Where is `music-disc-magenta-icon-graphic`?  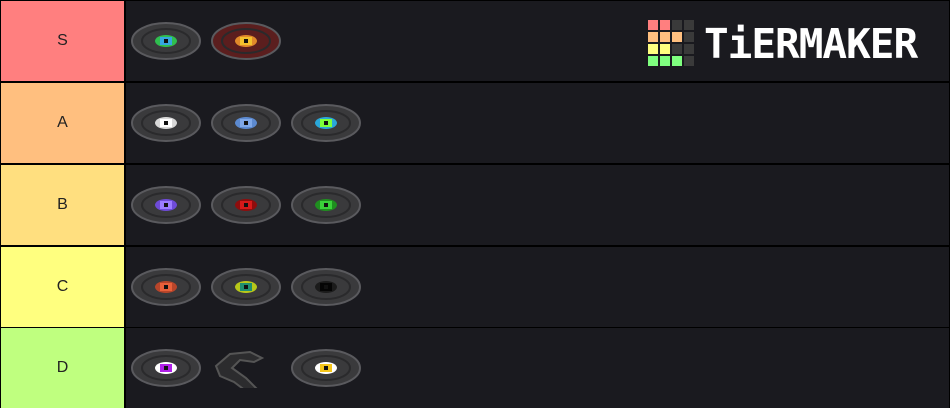
music-disc-magenta-icon-graphic is located at coordinates (166, 368).